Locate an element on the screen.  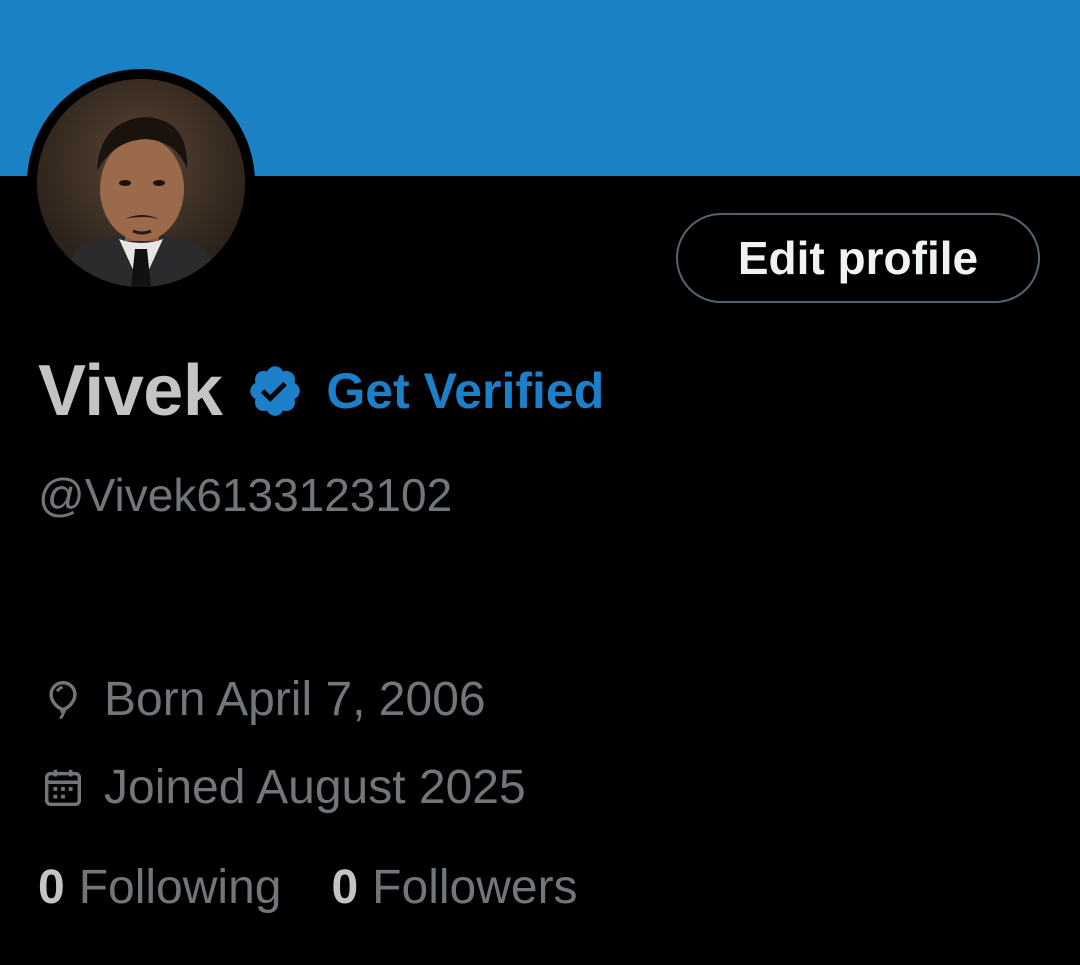
verified-badge-icon is located at coordinates (275, 391).